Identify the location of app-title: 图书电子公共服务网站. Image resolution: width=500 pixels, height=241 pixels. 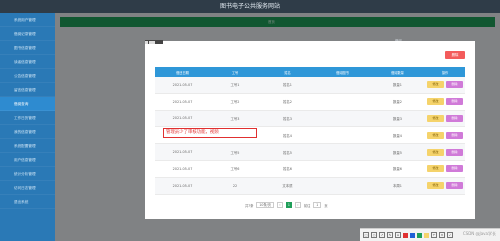
(249, 6).